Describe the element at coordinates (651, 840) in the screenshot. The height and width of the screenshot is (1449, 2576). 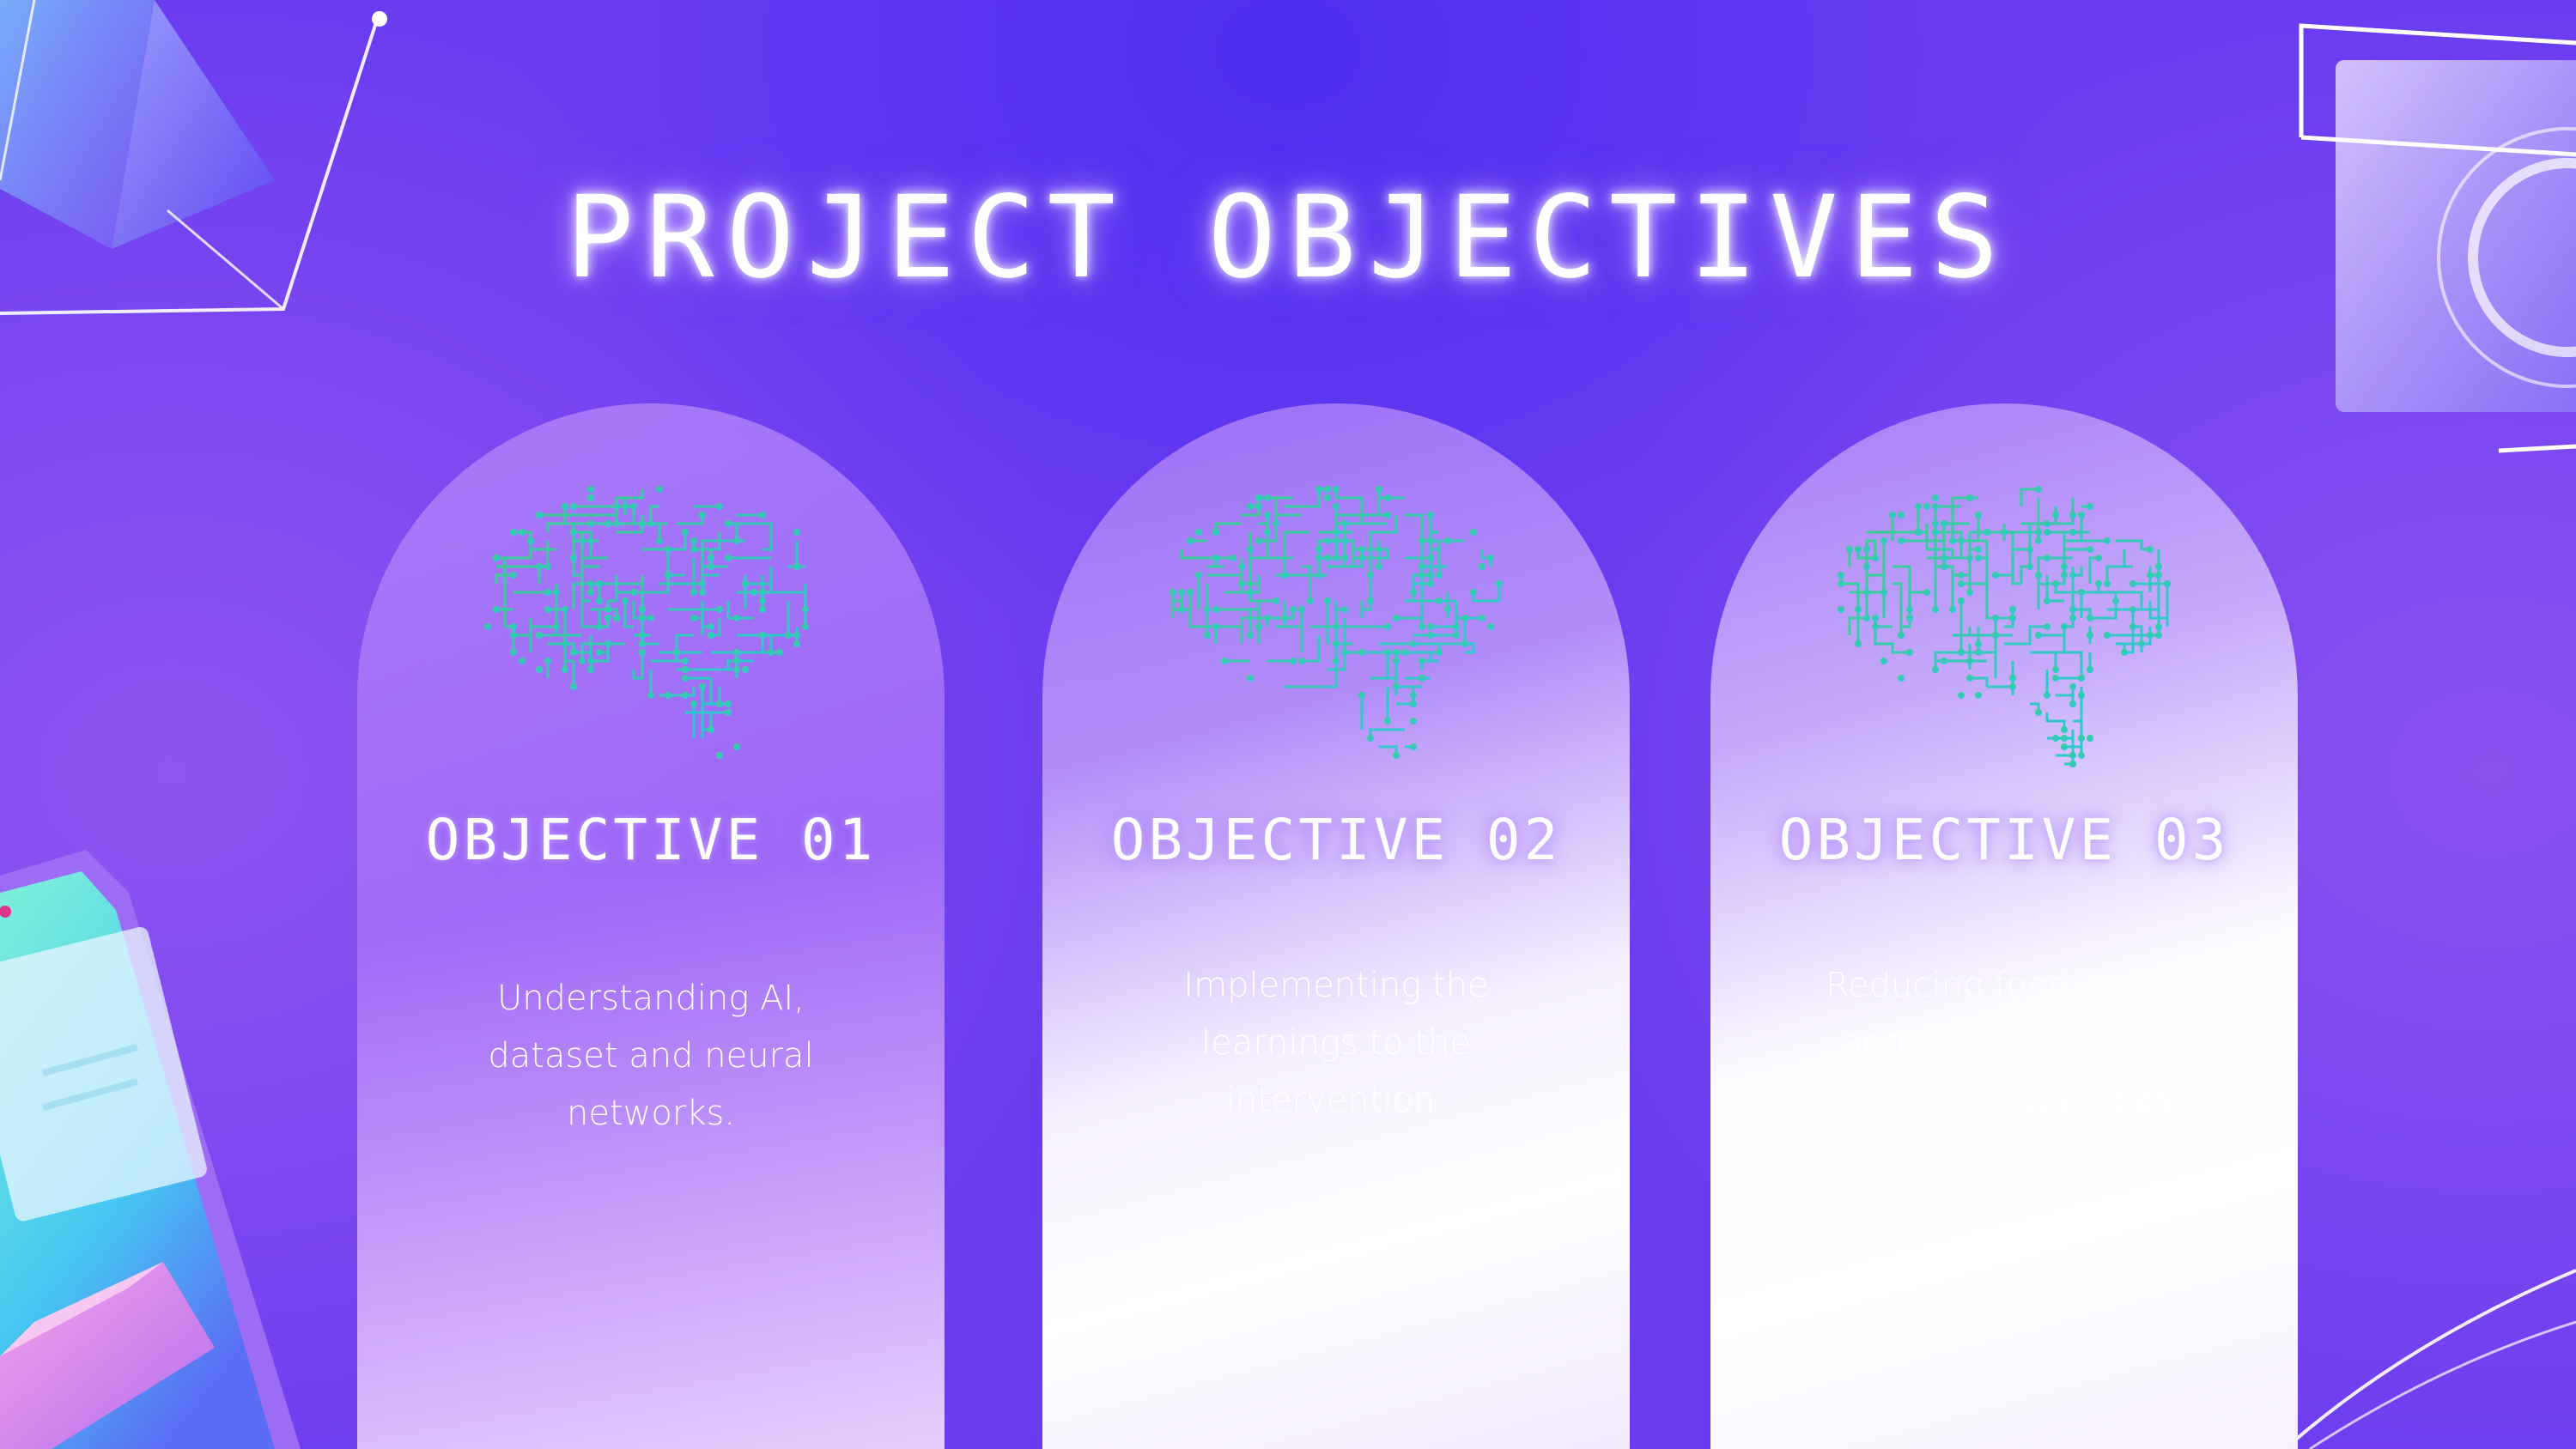
I see `objective-title: OBJECTIVE 01` at that location.